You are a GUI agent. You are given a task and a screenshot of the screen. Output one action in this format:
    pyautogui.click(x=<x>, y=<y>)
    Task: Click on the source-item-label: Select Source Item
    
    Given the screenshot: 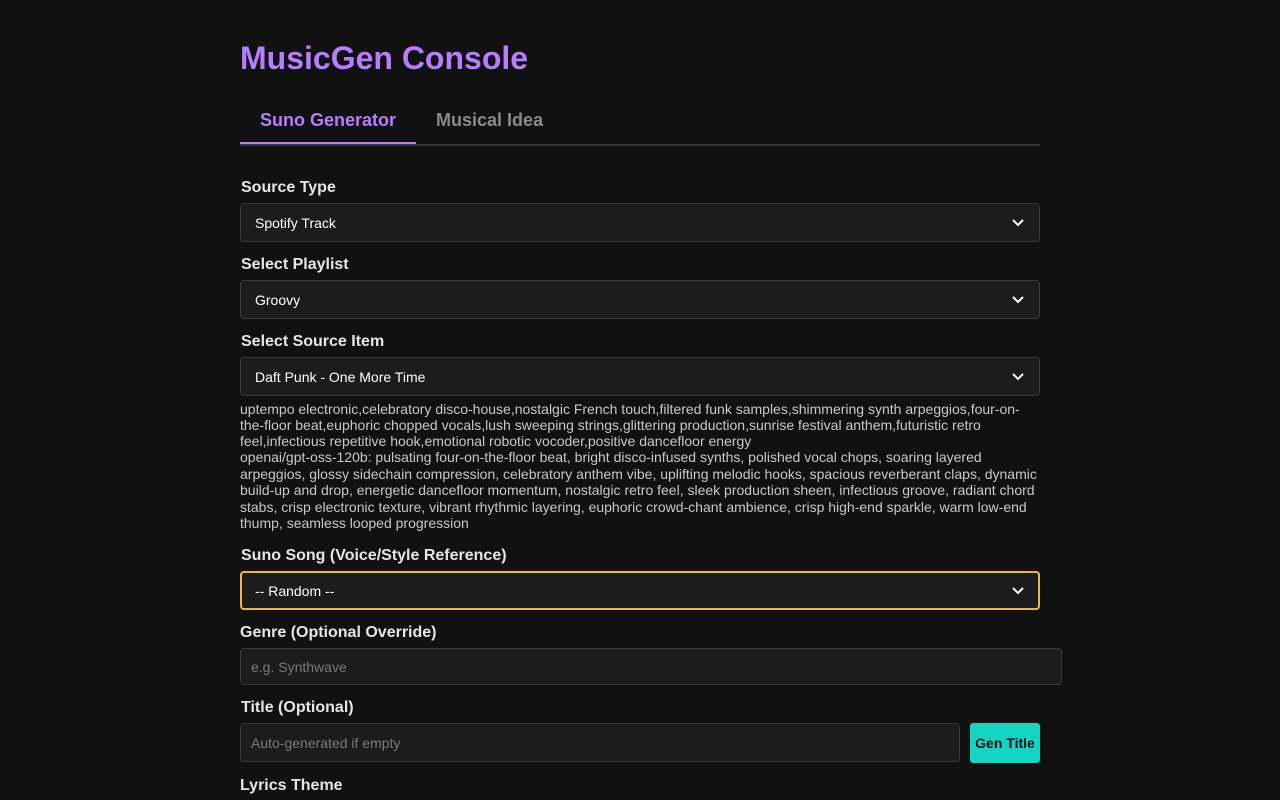 What is the action you would take?
    pyautogui.click(x=313, y=341)
    